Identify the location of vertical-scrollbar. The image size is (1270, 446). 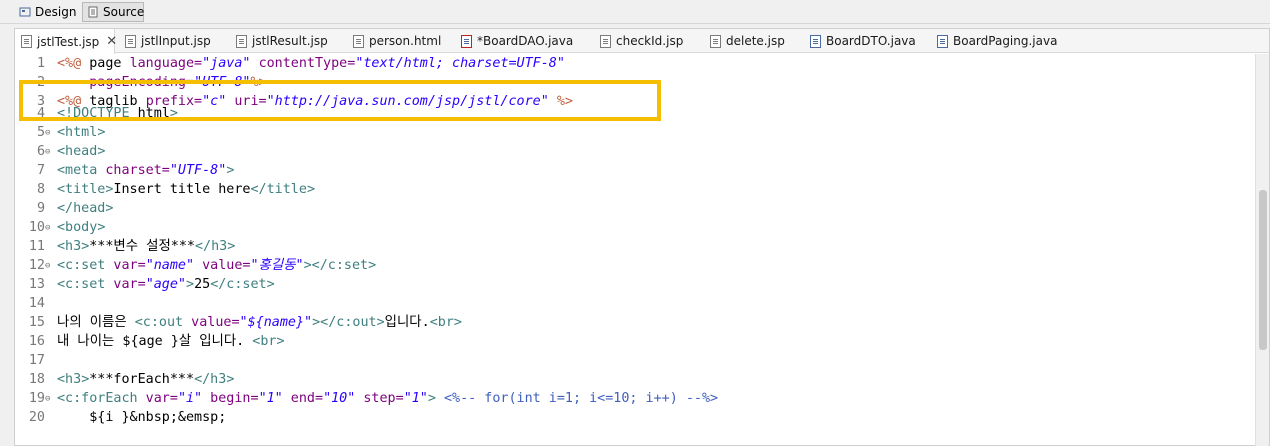
(1262, 250).